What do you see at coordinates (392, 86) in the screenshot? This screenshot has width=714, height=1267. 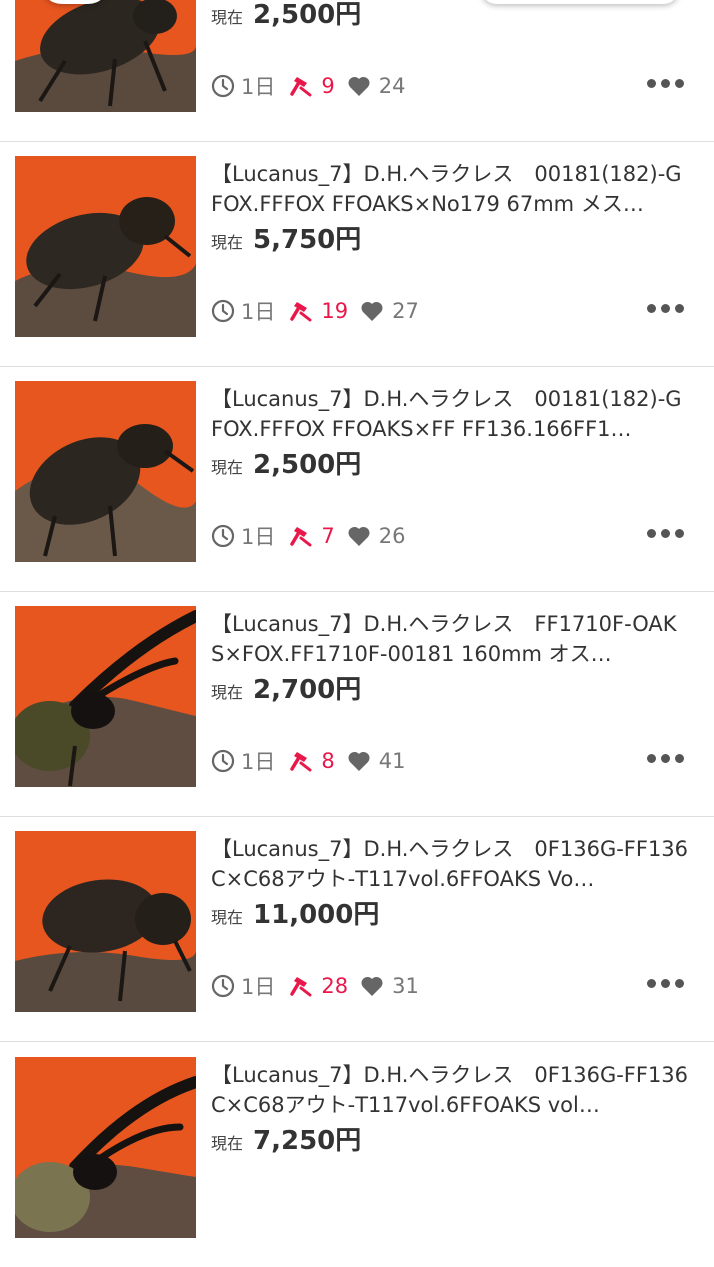 I see `watch-count: 24` at bounding box center [392, 86].